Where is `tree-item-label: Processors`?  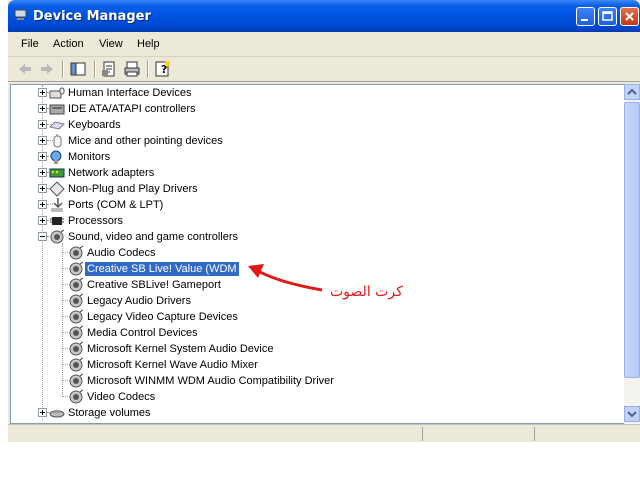 tree-item-label: Processors is located at coordinates (96, 221).